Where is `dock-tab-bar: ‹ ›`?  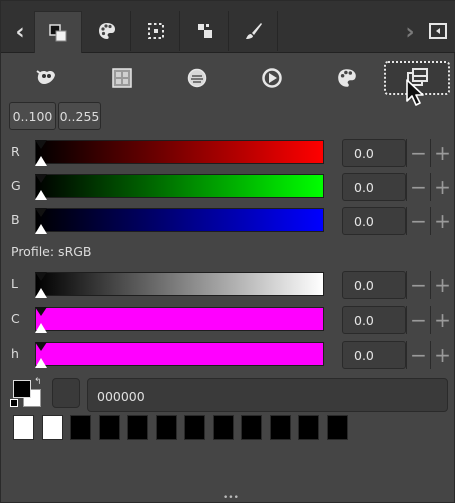 dock-tab-bar: ‹ › is located at coordinates (228, 27).